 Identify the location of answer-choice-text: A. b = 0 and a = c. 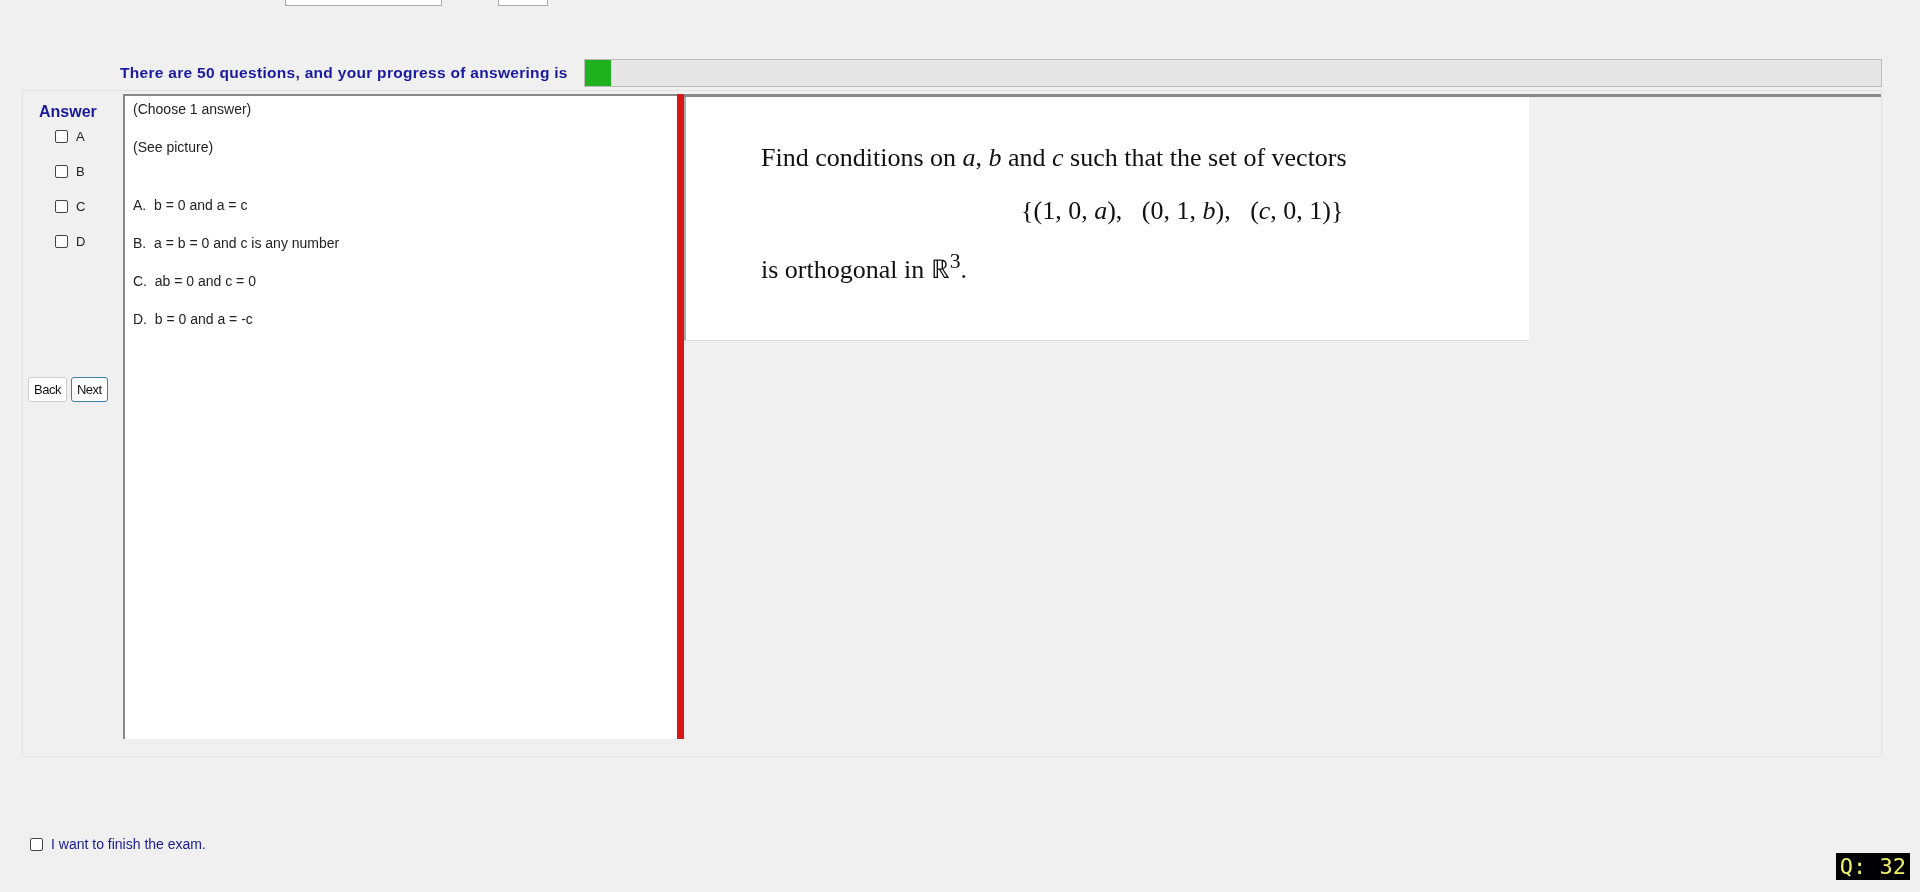
(191, 206).